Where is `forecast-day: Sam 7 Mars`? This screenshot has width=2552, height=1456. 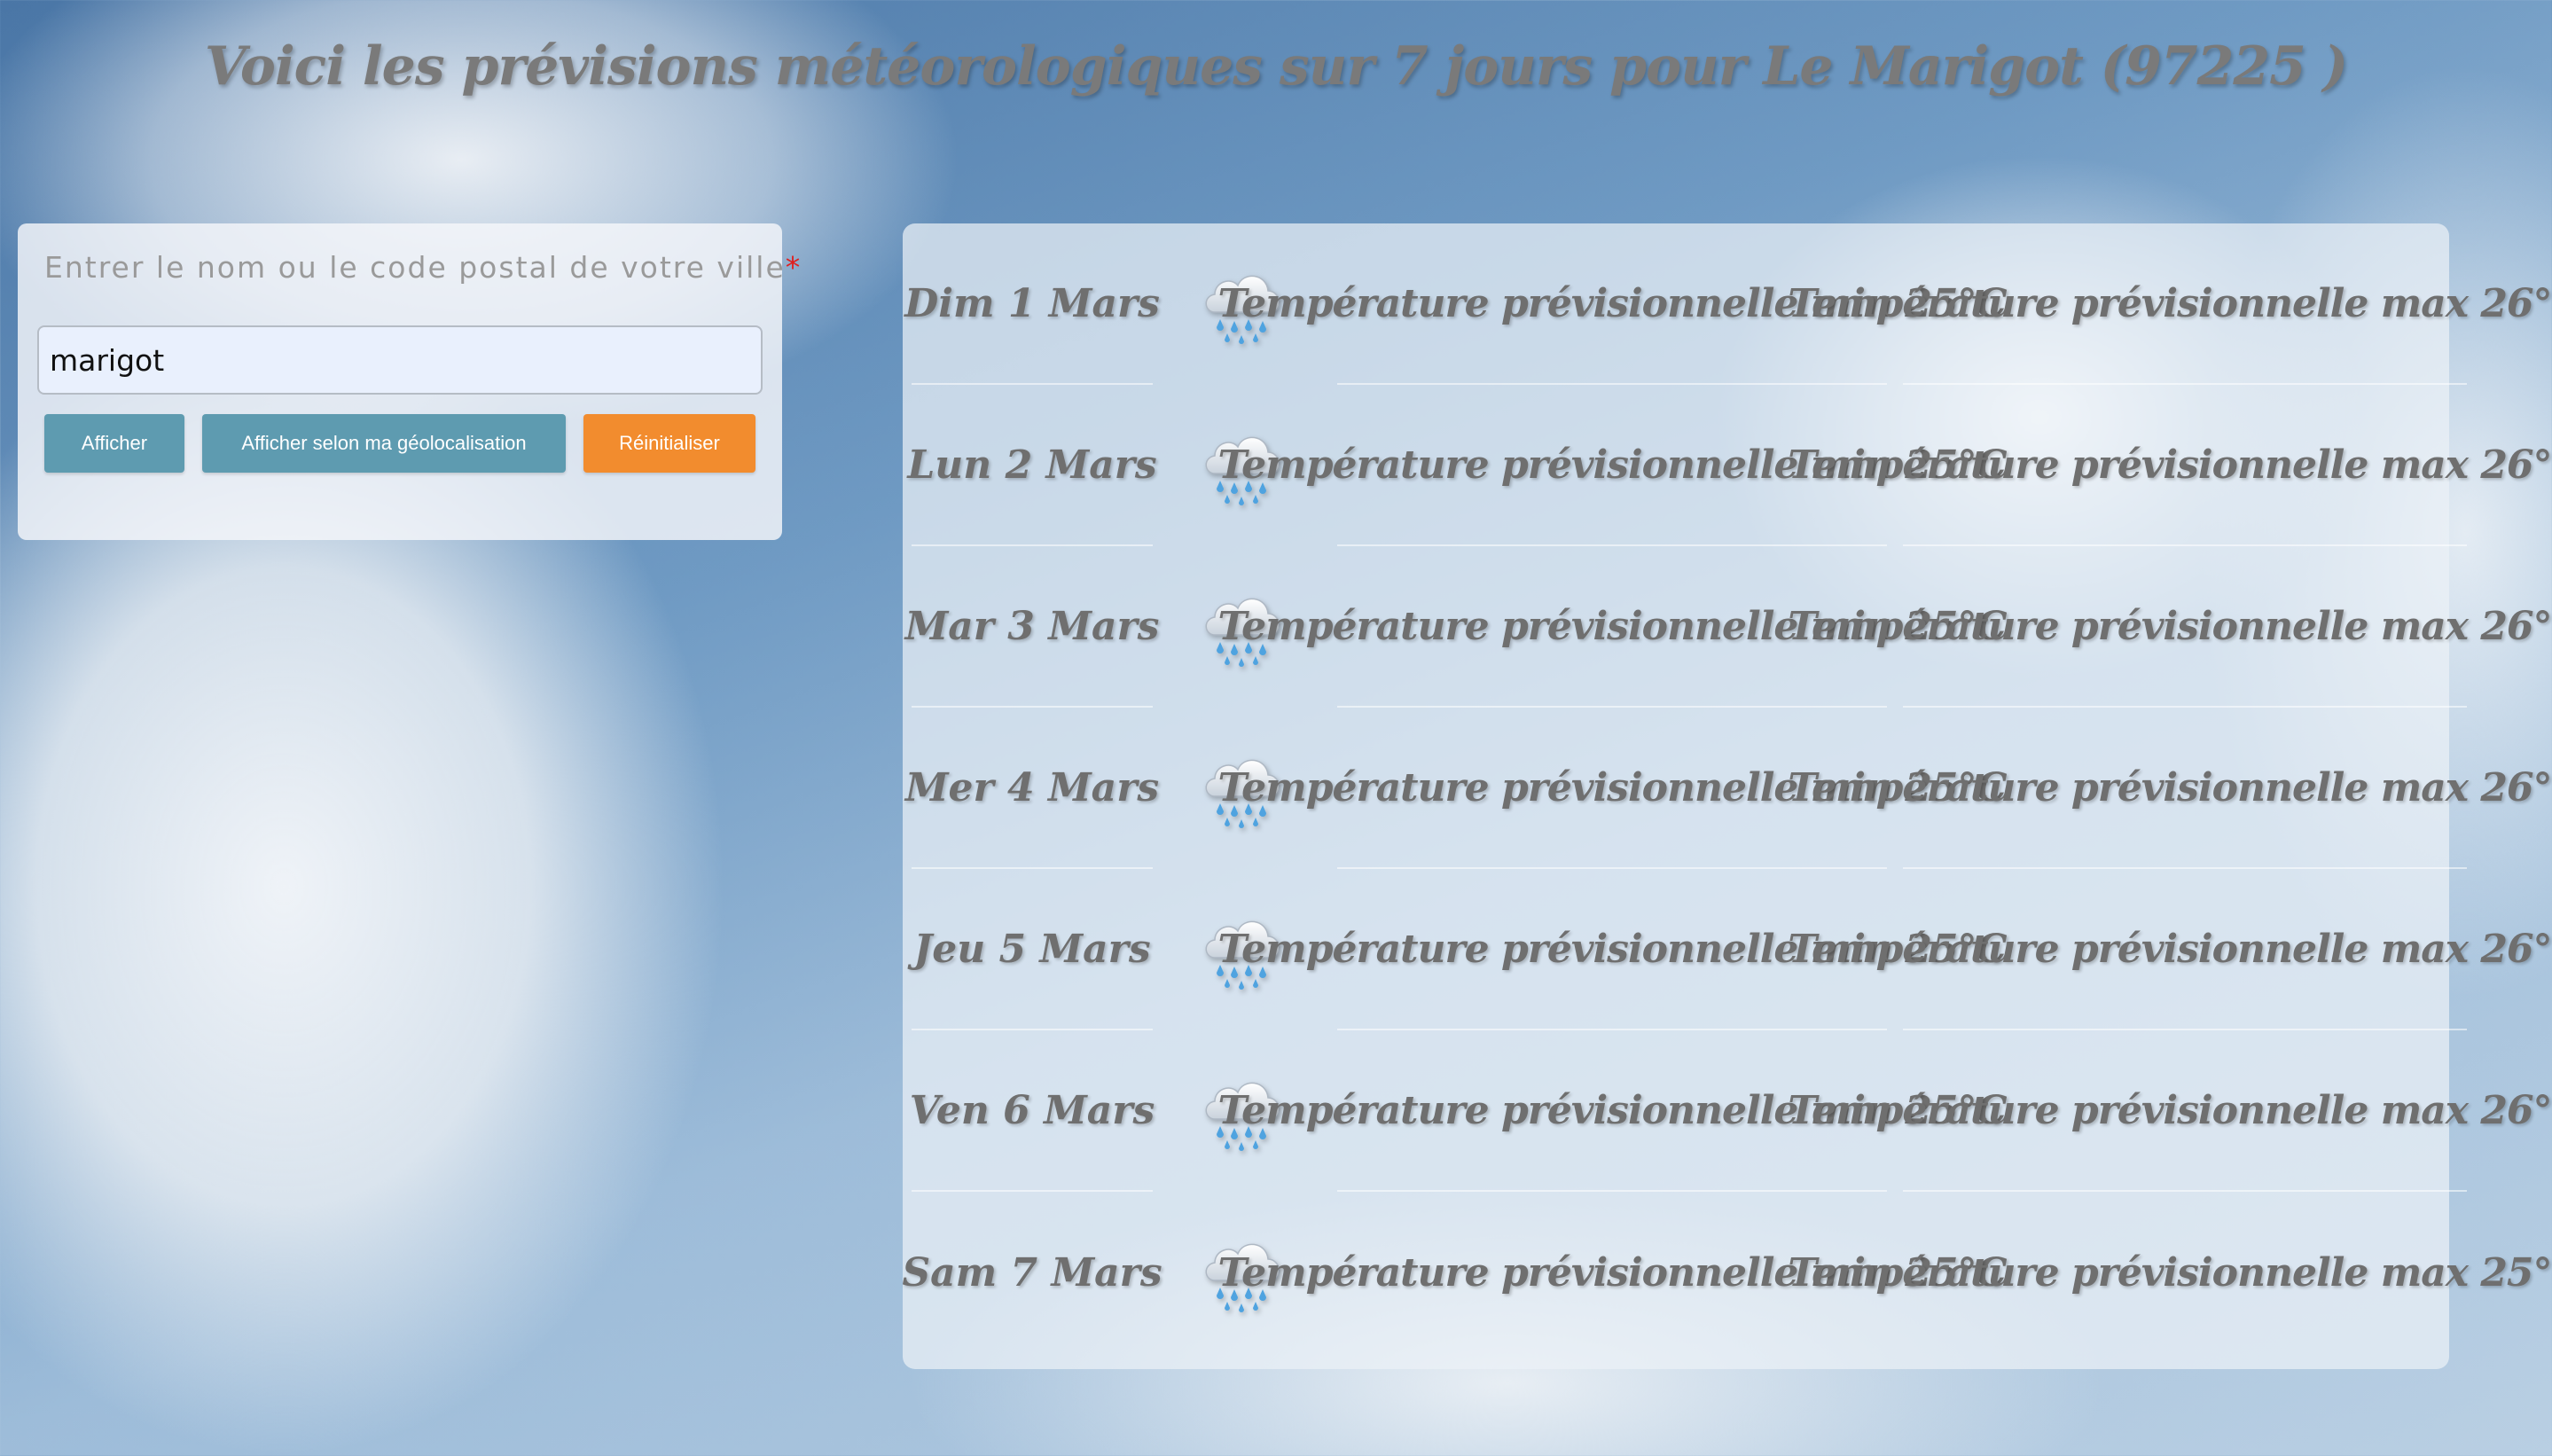
forecast-day: Sam 7 Mars is located at coordinates (1032, 1272).